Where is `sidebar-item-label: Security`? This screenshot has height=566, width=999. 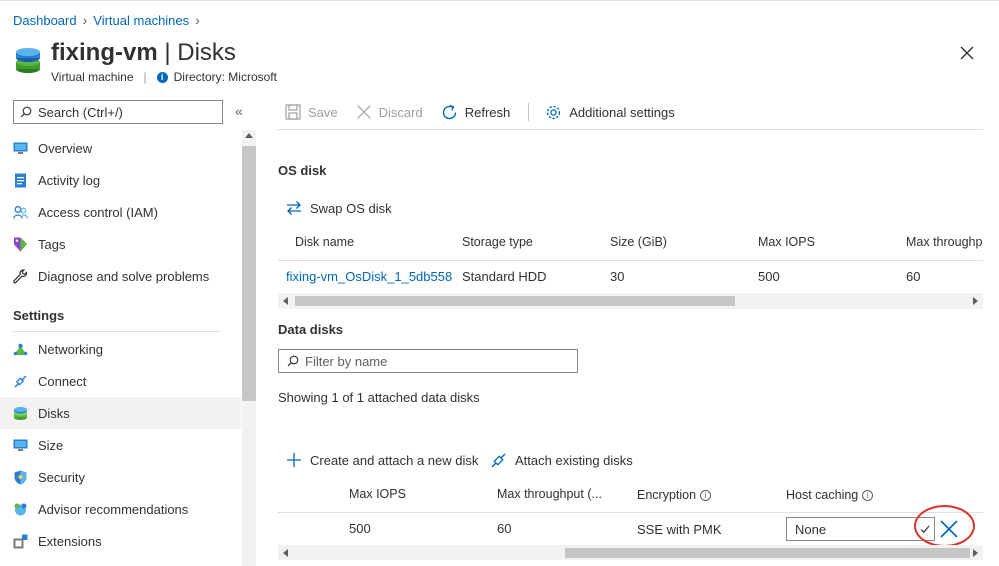
sidebar-item-label: Security is located at coordinates (61, 477).